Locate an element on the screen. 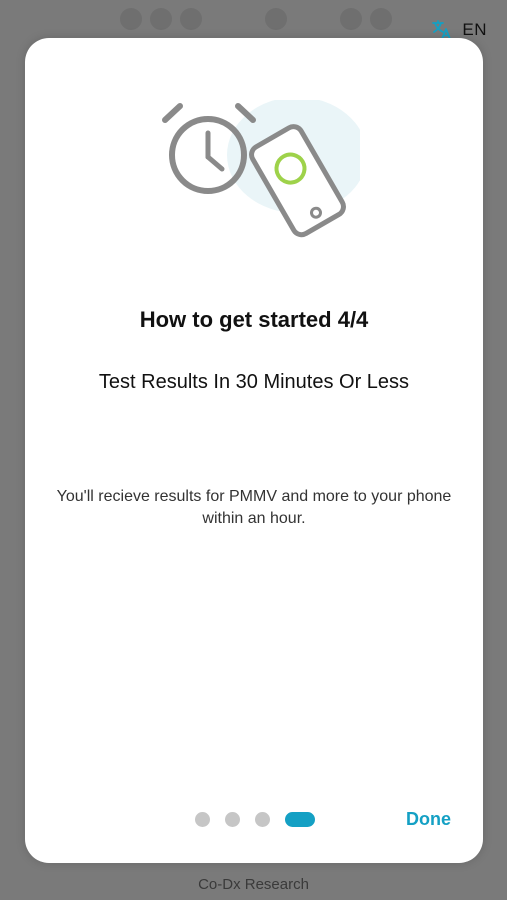  done-button: Done is located at coordinates (428, 819).